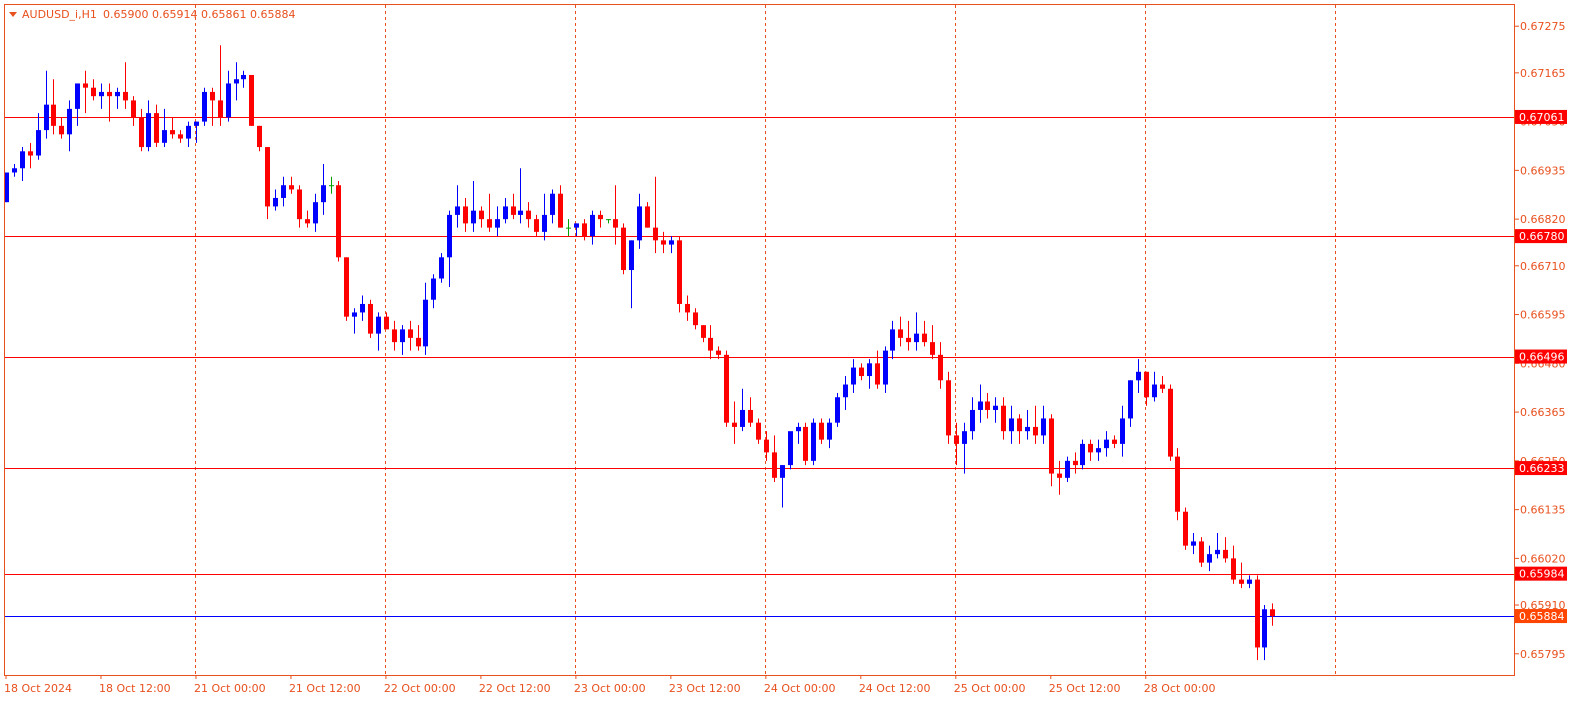 This screenshot has height=710, width=1586. I want to click on time-tick-label: 21 Oct 12:00, so click(325, 688).